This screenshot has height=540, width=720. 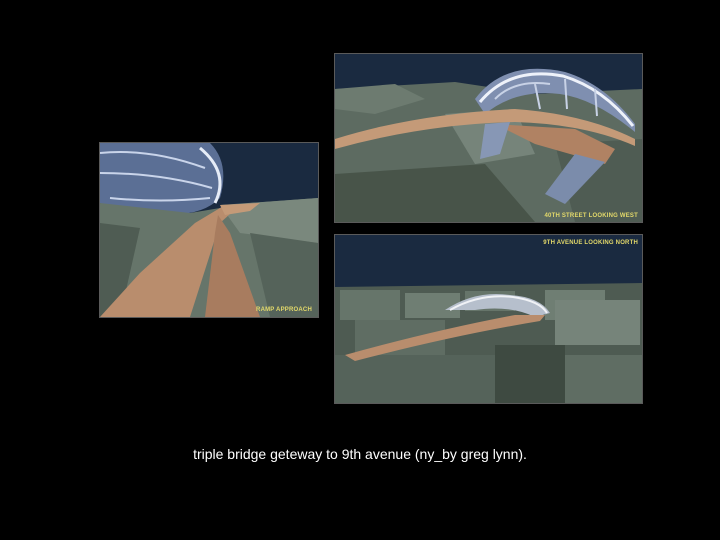 I want to click on ramp-approach-image: RAMP APPROACH, so click(x=209, y=230).